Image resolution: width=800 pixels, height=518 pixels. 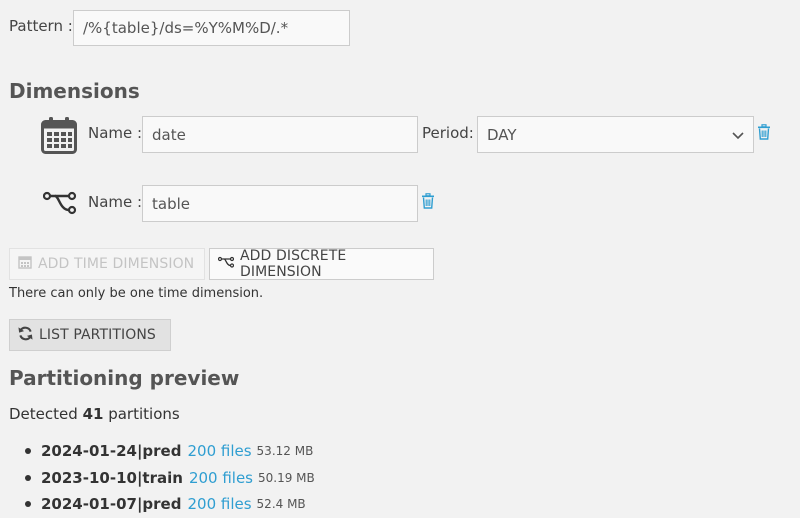 I want to click on time-name-value: date, so click(x=169, y=134).